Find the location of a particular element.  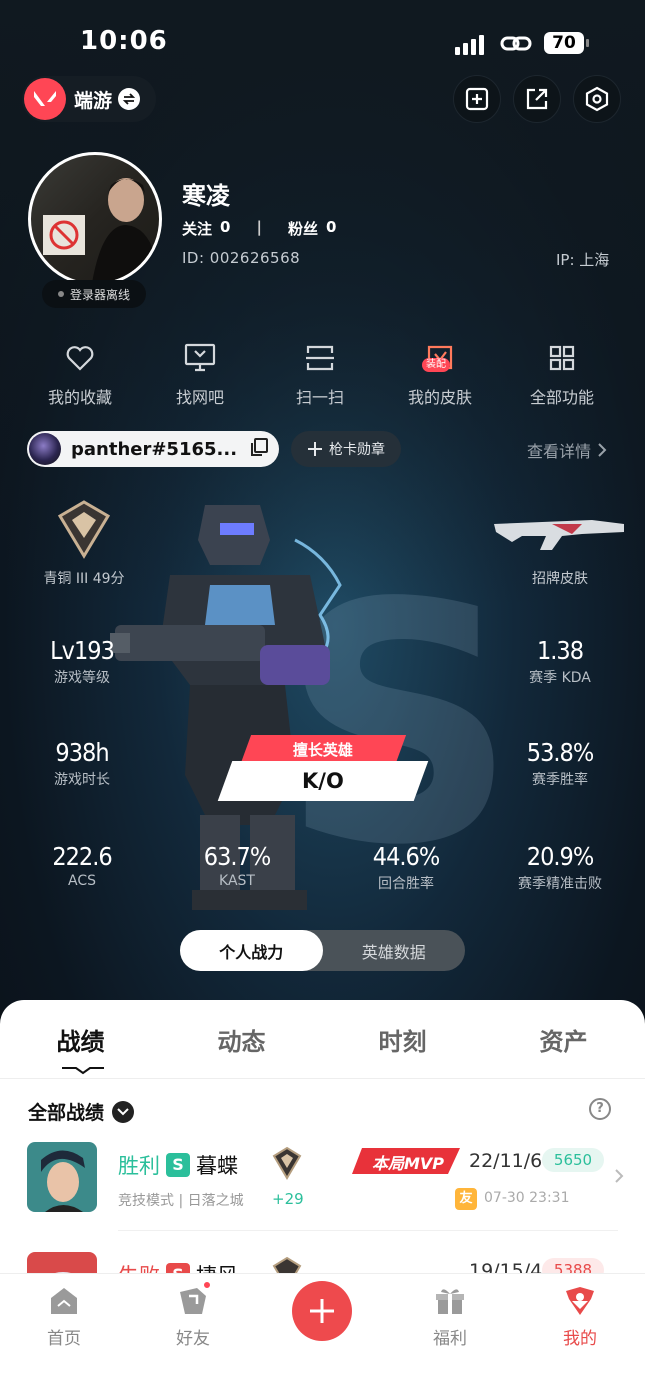

edit-card-button is located at coordinates (477, 99).